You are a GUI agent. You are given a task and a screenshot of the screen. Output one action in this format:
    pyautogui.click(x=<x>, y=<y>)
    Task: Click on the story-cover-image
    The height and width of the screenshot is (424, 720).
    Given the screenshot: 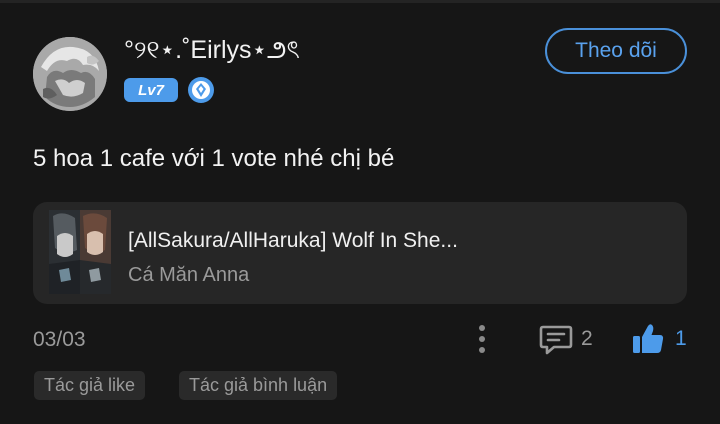 What is the action you would take?
    pyautogui.click(x=80, y=252)
    